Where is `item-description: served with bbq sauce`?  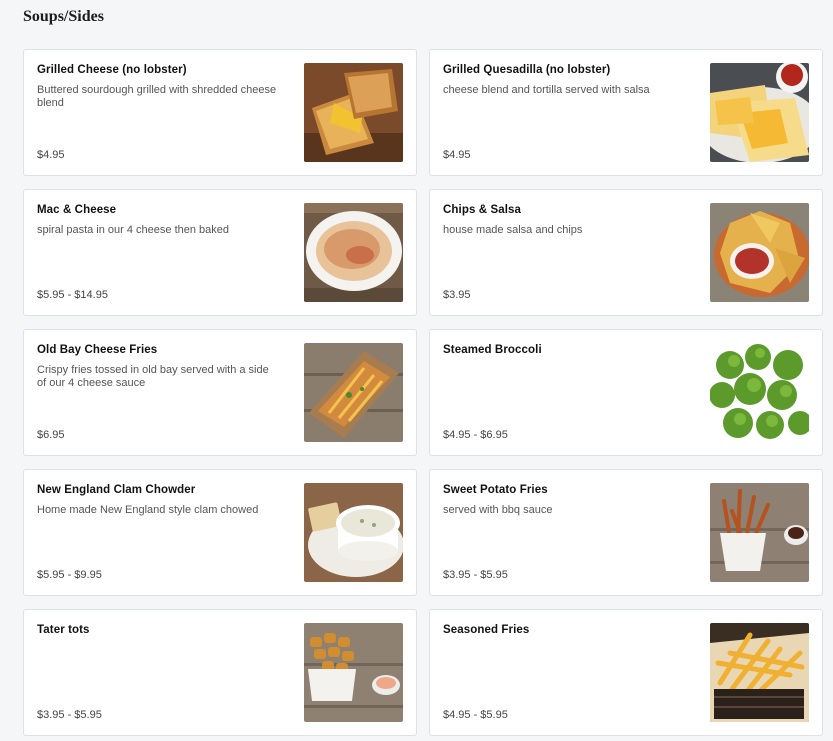 item-description: served with bbq sauce is located at coordinates (498, 510).